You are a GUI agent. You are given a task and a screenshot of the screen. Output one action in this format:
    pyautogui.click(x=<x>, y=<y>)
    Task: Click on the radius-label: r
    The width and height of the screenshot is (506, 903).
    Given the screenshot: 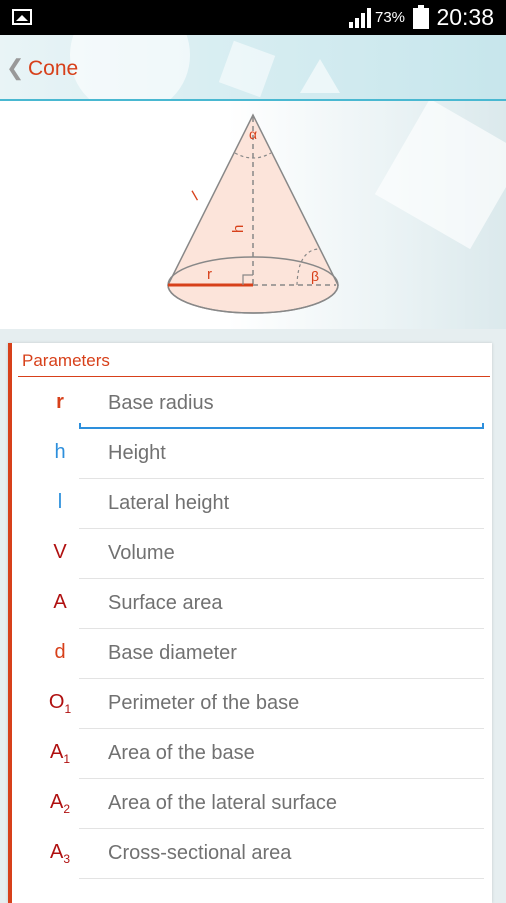 What is the action you would take?
    pyautogui.click(x=209, y=274)
    